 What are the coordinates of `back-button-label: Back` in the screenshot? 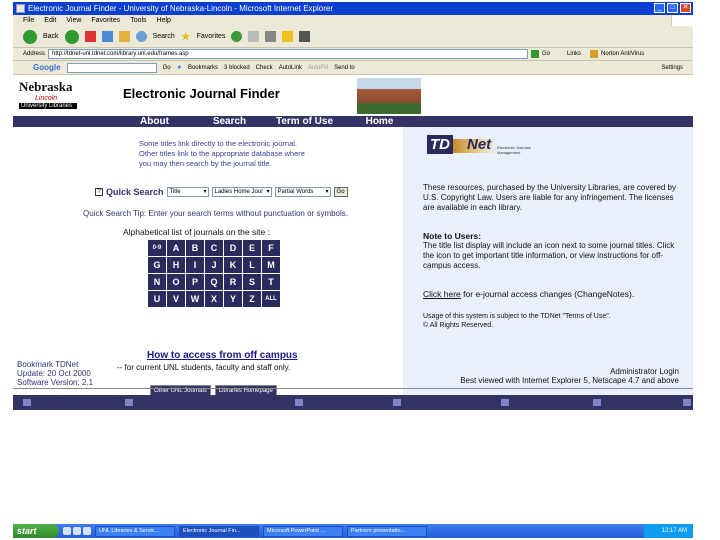 It's located at (51, 36).